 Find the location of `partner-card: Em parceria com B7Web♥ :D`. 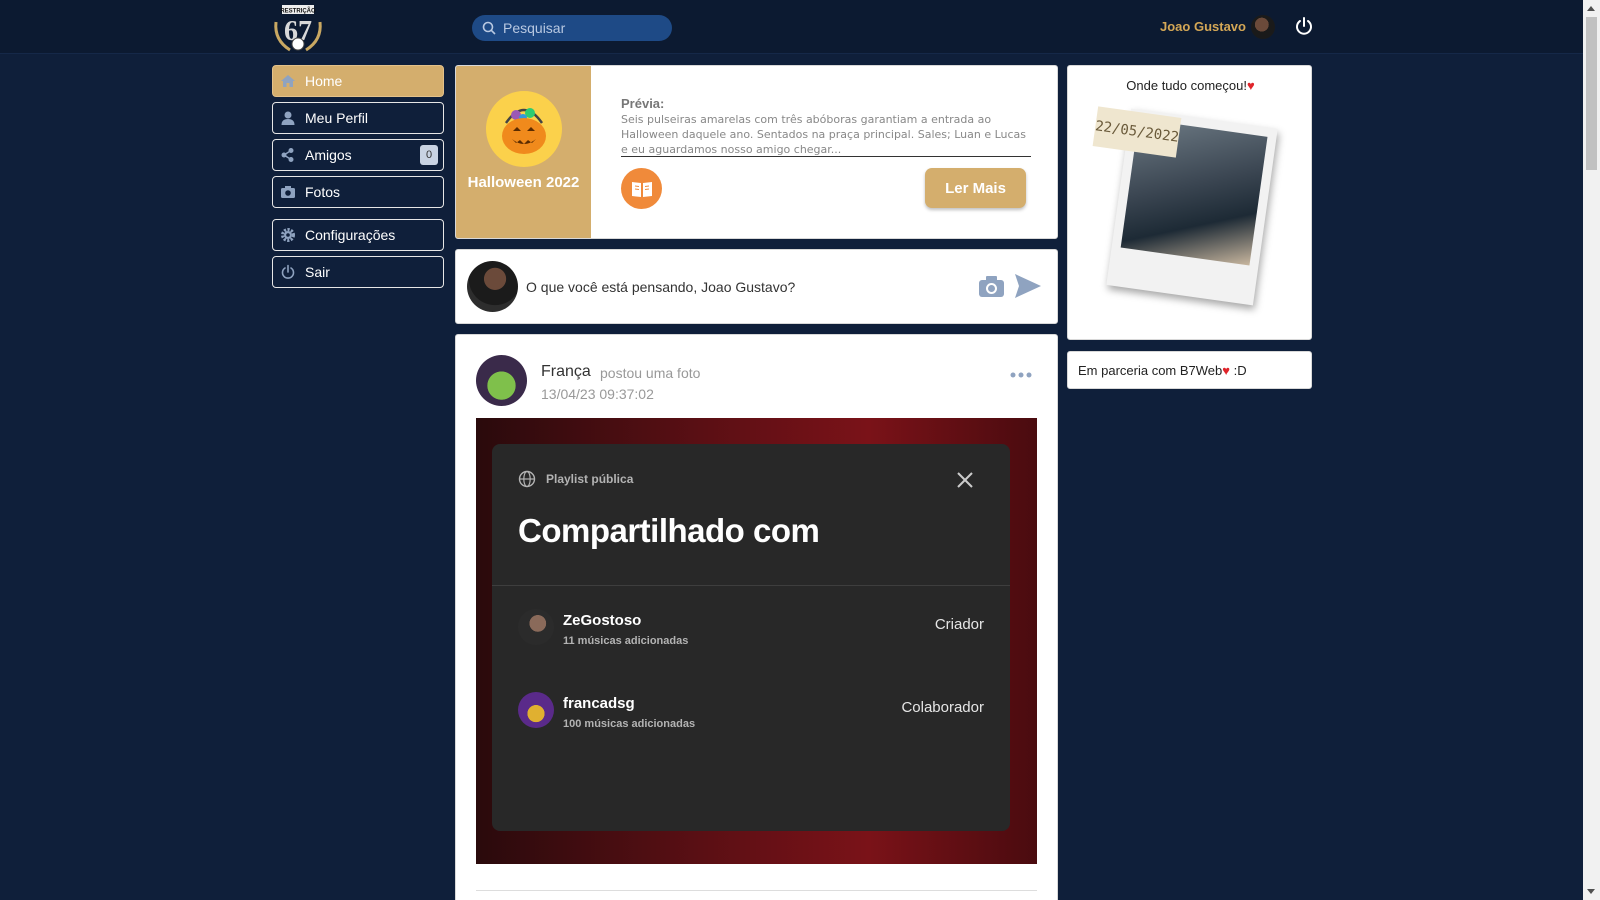

partner-card: Em parceria com B7Web♥ :D is located at coordinates (1189, 370).